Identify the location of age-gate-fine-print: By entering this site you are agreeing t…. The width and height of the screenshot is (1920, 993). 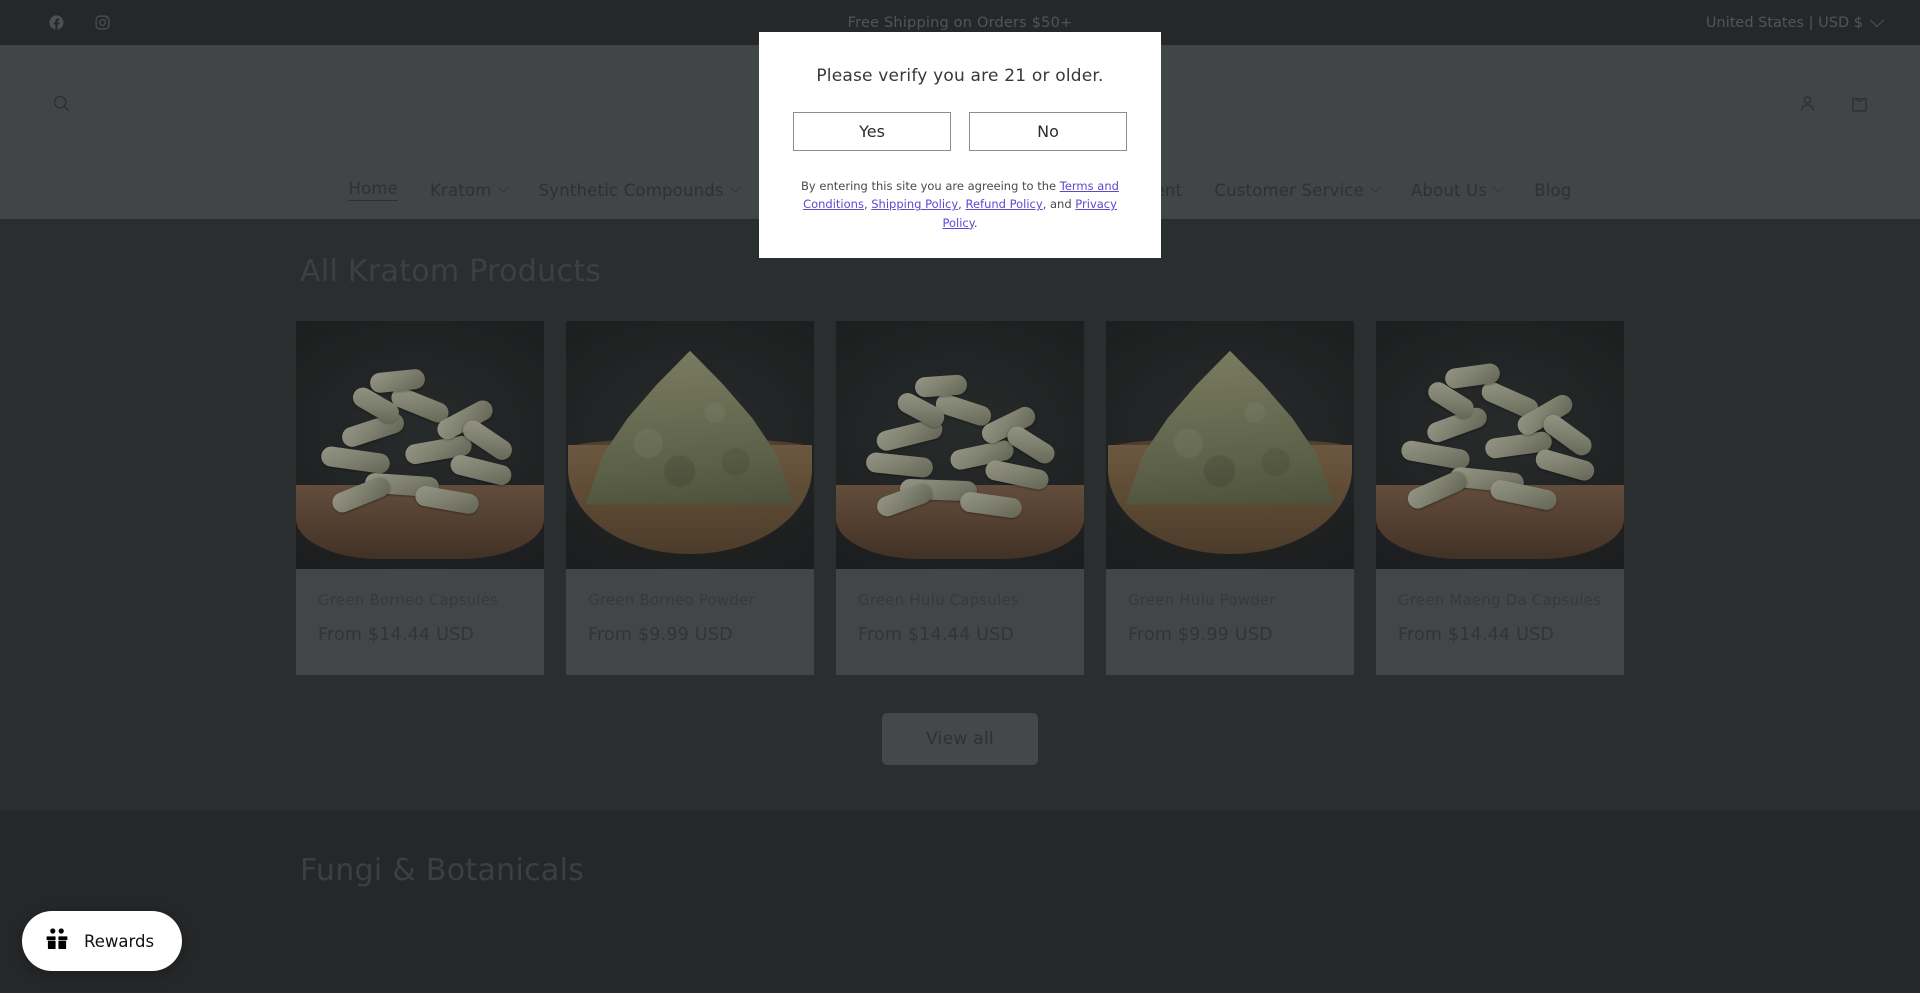
(960, 204).